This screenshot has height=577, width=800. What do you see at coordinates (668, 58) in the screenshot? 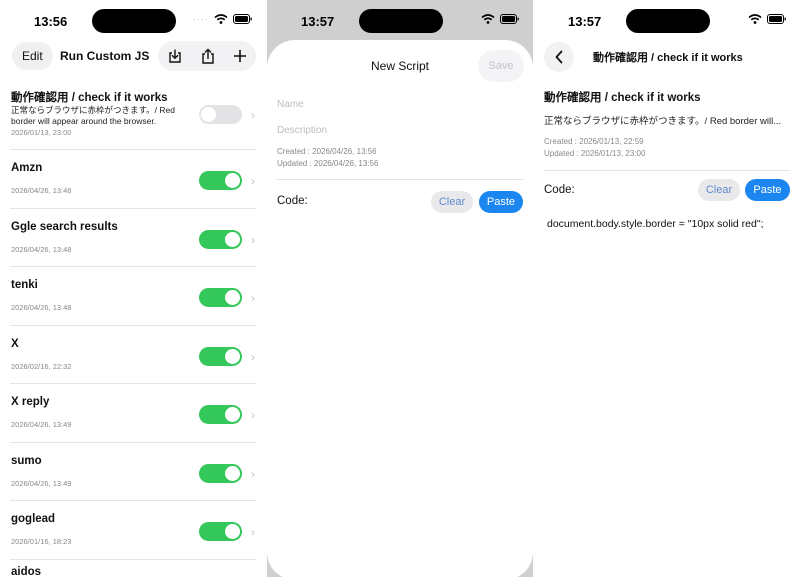
I see `page-title: 動作確認用 / check if it works` at bounding box center [668, 58].